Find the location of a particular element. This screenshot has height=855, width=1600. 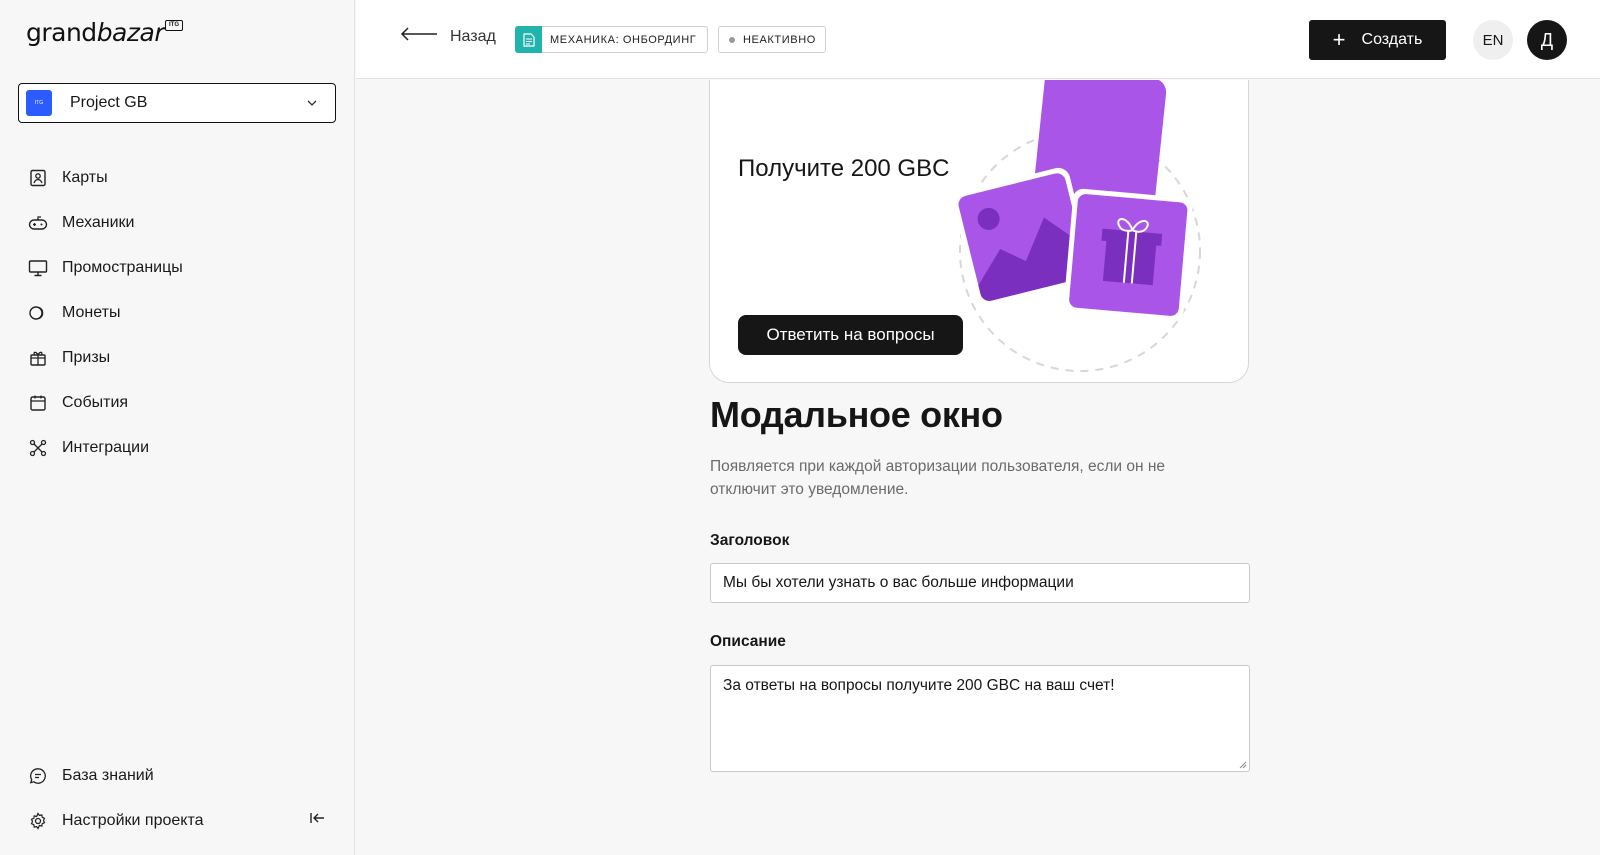

sidebar-item-integrations: Интеграции is located at coordinates (105, 447).